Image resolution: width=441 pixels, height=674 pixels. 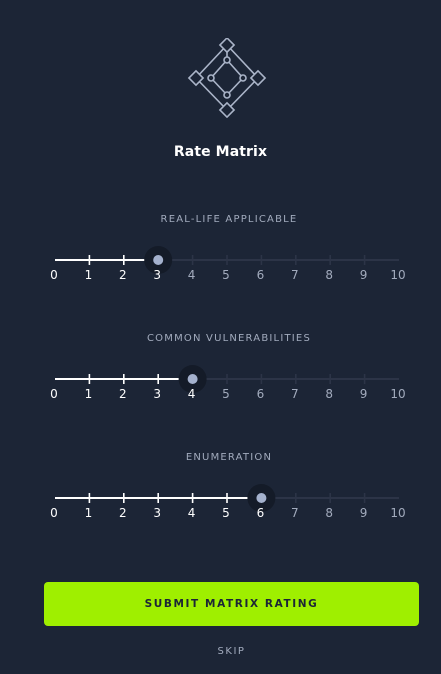 I want to click on skip-link: SKIP, so click(x=220, y=651).